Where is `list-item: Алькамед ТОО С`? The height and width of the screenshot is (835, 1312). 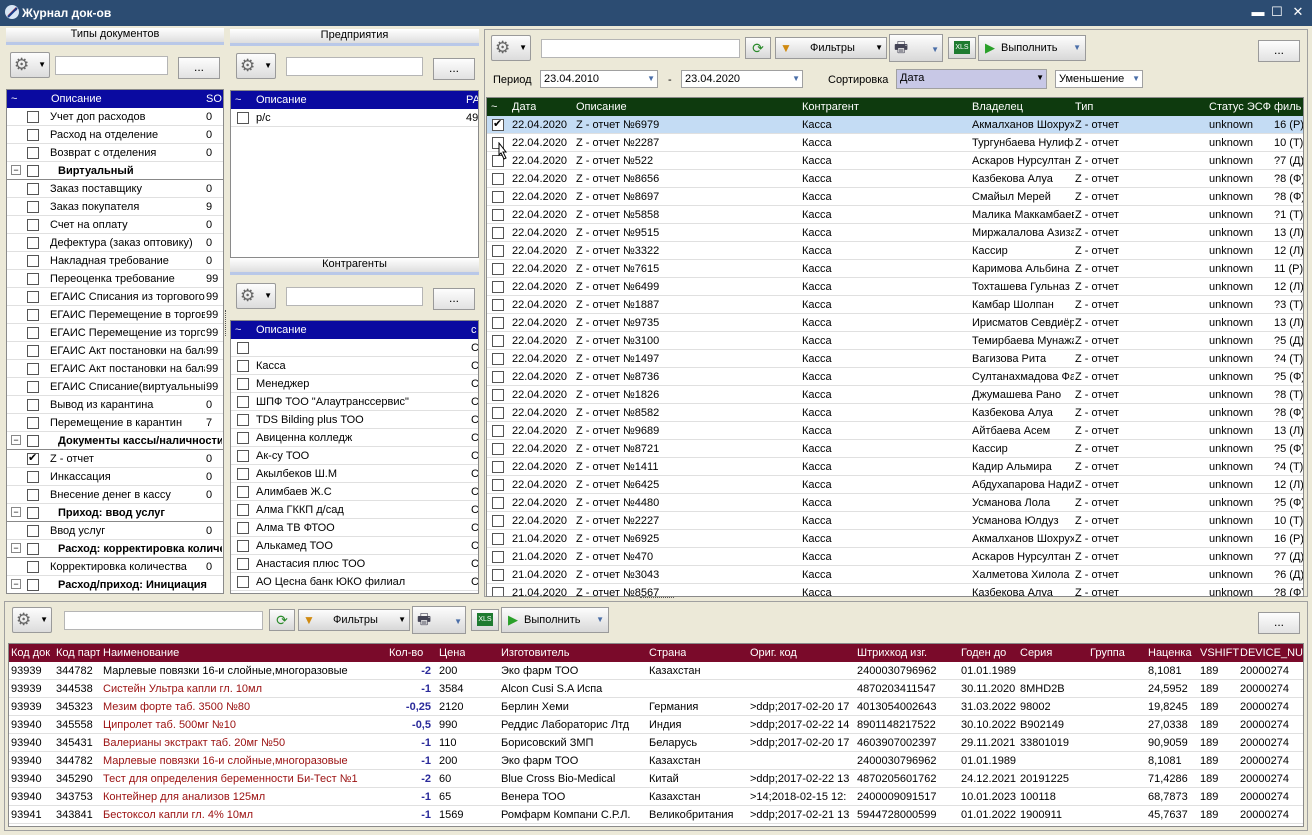 list-item: Алькамед ТОО С is located at coordinates (354, 546).